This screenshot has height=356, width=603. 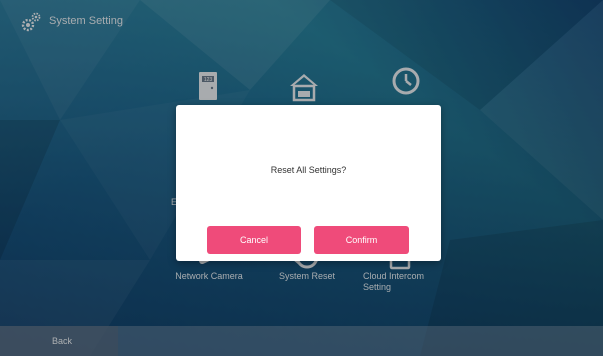 What do you see at coordinates (254, 240) in the screenshot?
I see `cancel-button: Cancel` at bounding box center [254, 240].